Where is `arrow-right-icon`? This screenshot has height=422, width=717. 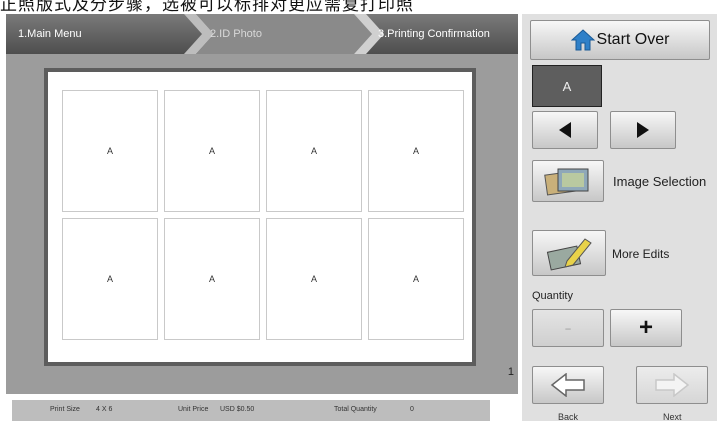
arrow-right-icon is located at coordinates (672, 385).